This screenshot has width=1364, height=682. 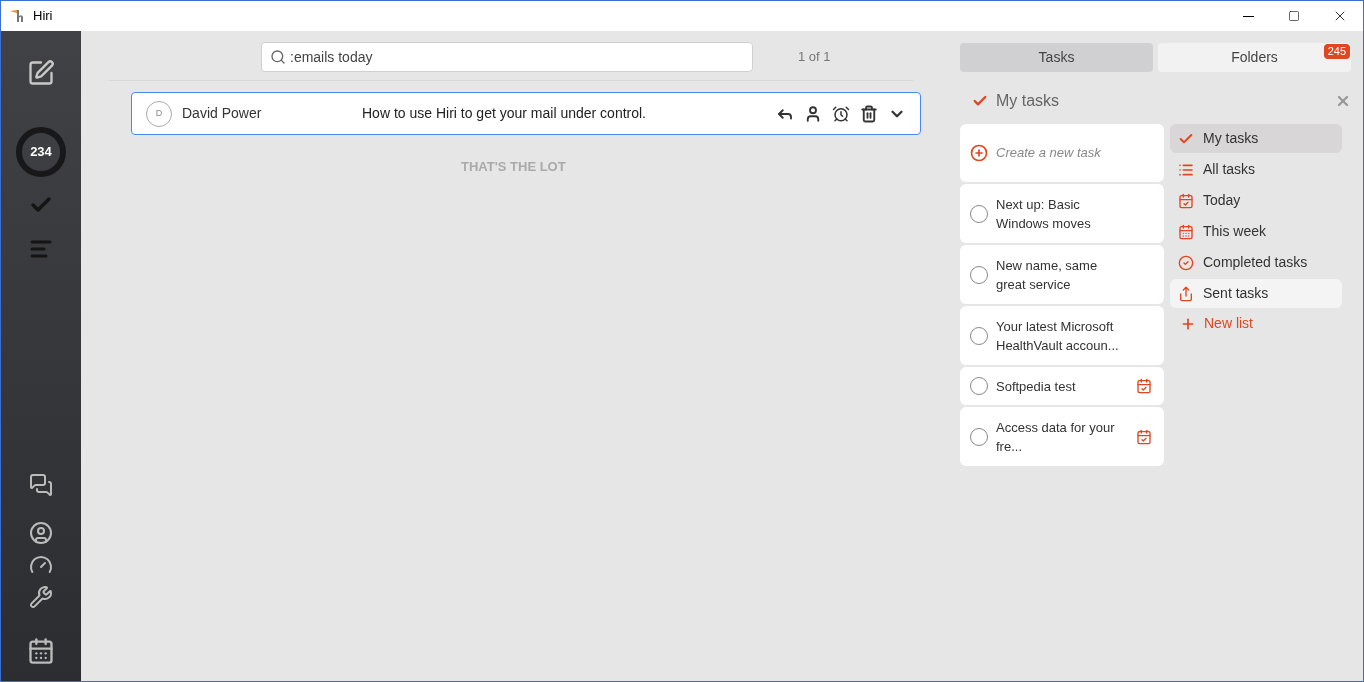 What do you see at coordinates (1248, 16) in the screenshot?
I see `minimize-icon` at bounding box center [1248, 16].